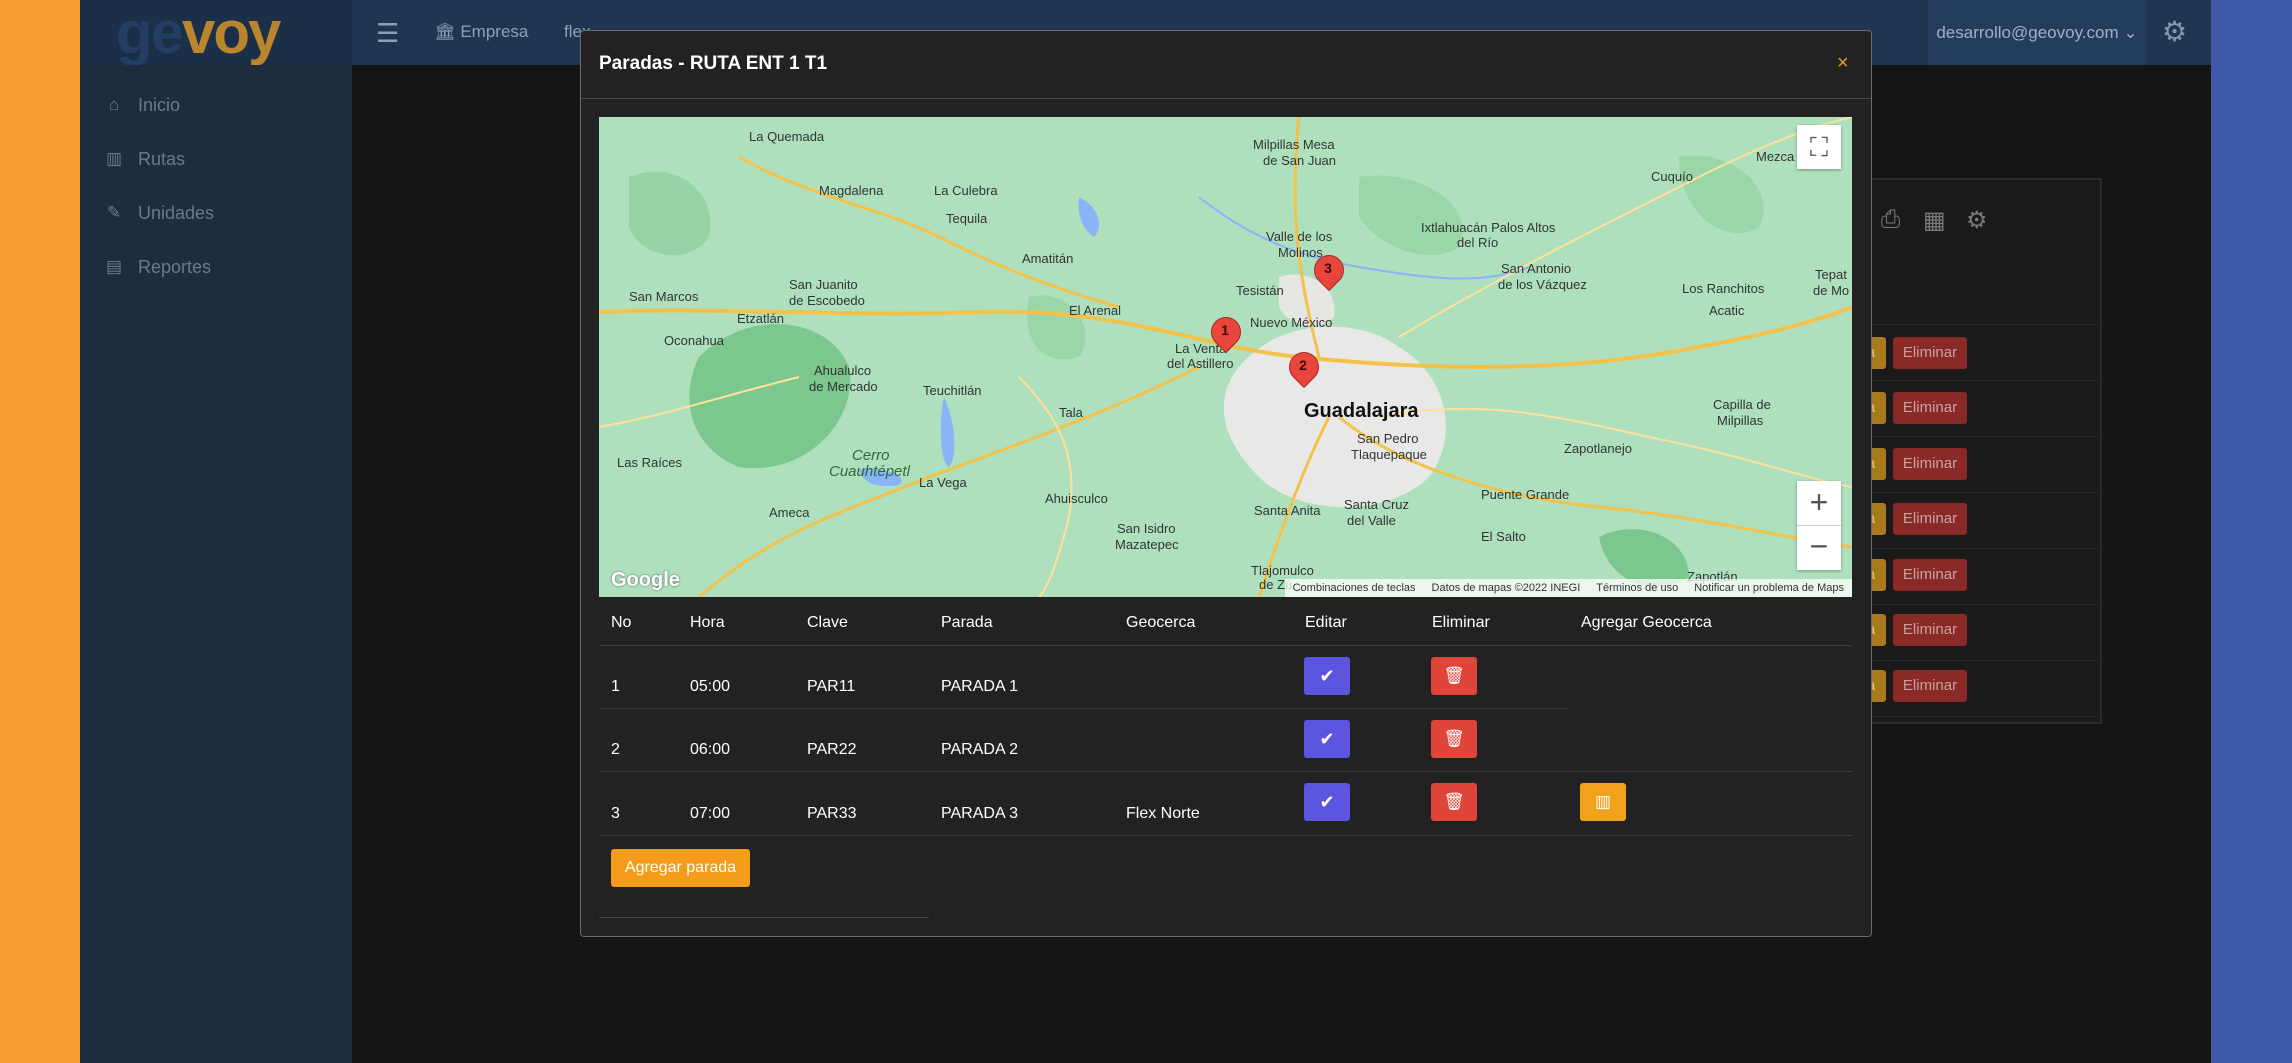 The image size is (2292, 1063). What do you see at coordinates (967, 218) in the screenshot?
I see `map-label-tequila: Tequila` at bounding box center [967, 218].